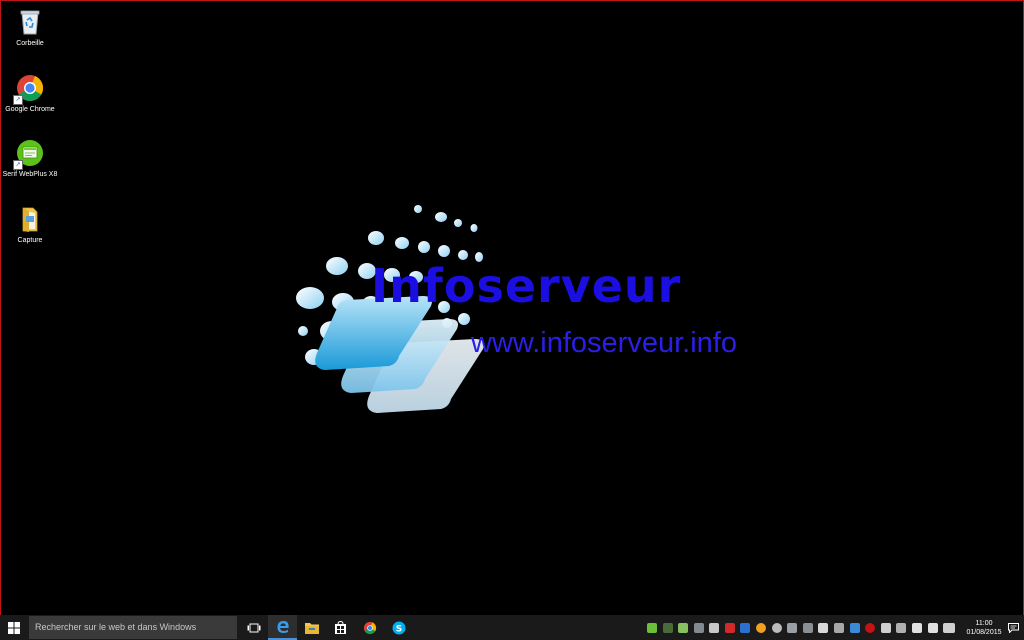 This screenshot has height=640, width=1024. I want to click on notification-icon, so click(1013, 627).